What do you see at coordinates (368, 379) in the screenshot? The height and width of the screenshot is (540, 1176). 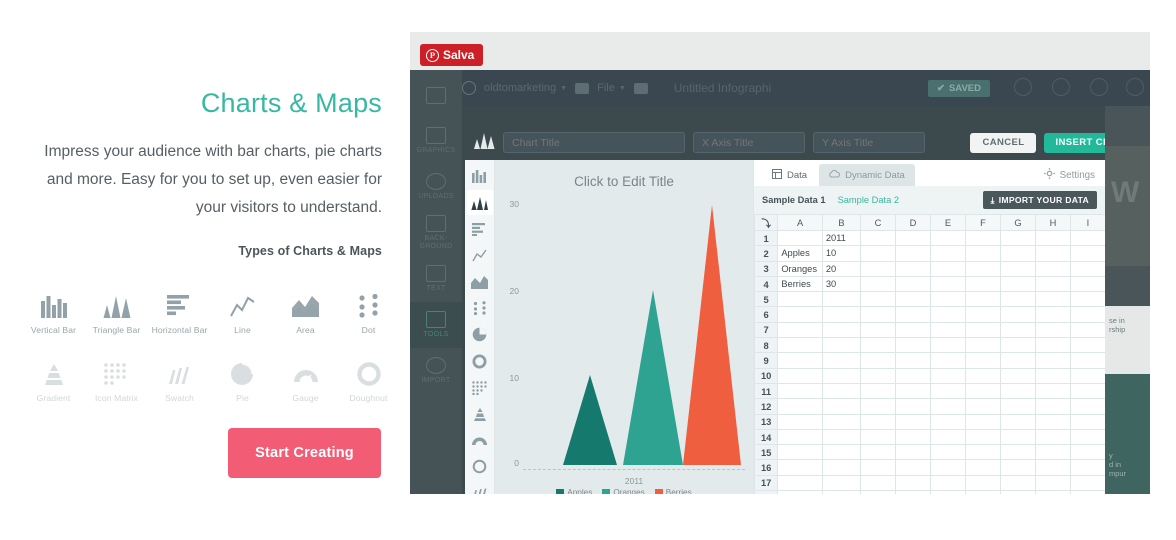 I see `chart-type-doughnut: Doughnut` at bounding box center [368, 379].